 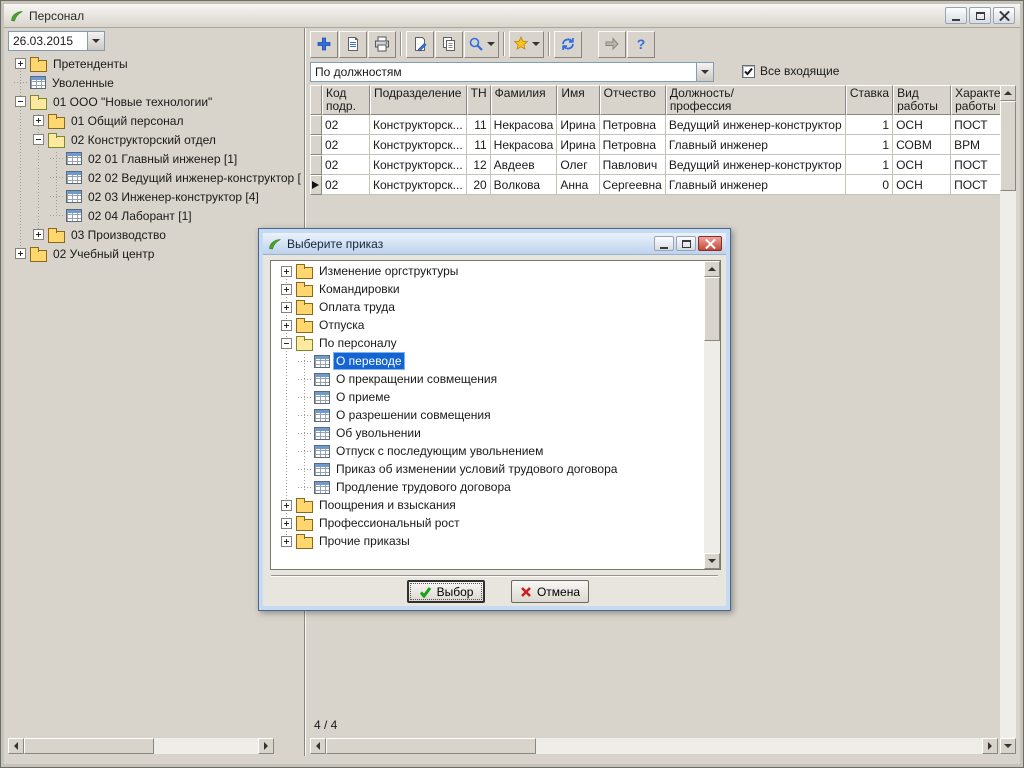 I want to click on tree-item: Профессиональный рост, so click(x=487, y=523).